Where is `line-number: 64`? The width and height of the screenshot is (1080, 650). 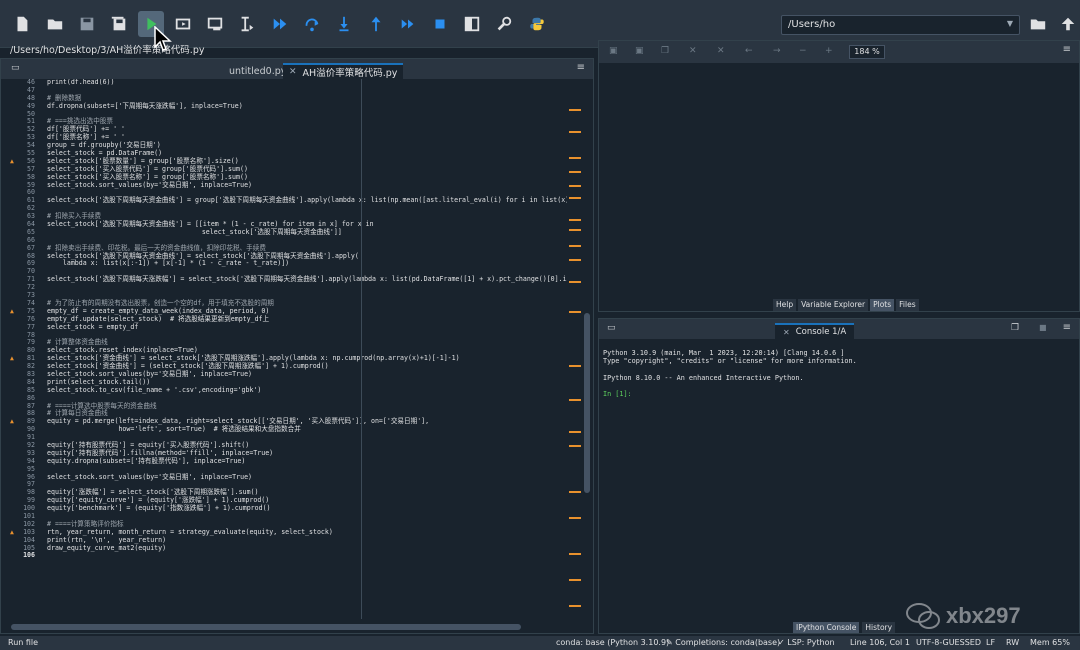
line-number: 64 is located at coordinates (23, 224).